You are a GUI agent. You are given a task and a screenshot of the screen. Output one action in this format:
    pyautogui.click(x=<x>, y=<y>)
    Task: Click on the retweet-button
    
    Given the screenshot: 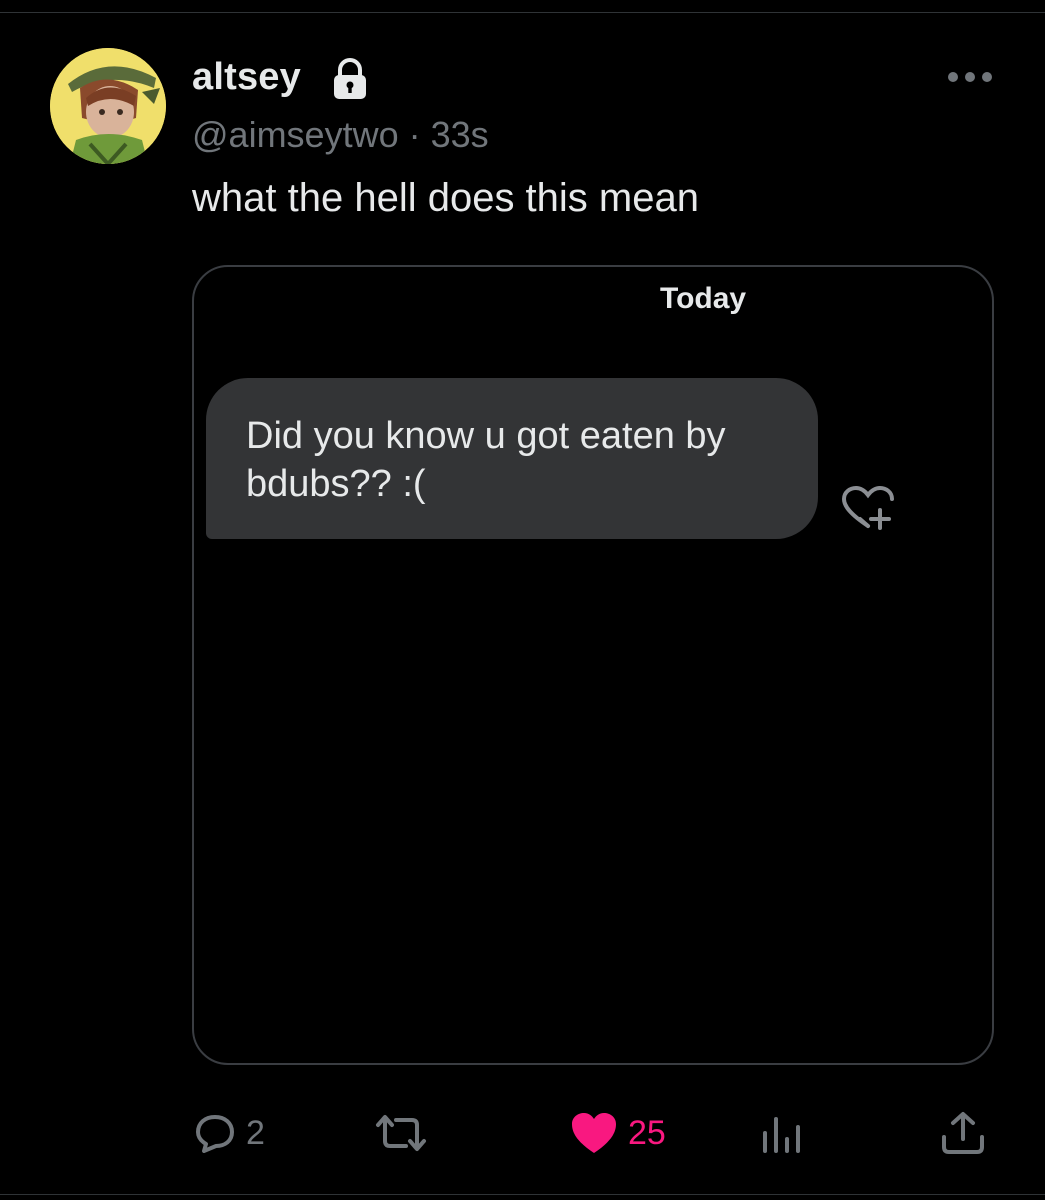 What is the action you would take?
    pyautogui.click(x=401, y=1133)
    